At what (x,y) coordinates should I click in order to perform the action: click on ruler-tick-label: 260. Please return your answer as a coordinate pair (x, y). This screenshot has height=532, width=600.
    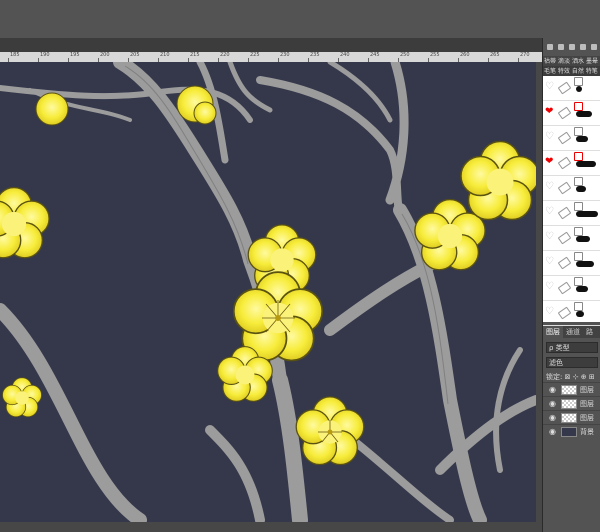
    Looking at the image, I should click on (465, 55).